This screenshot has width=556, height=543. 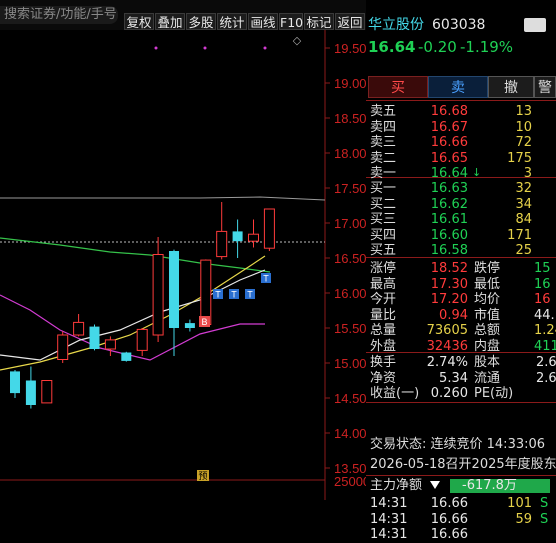 What do you see at coordinates (383, 158) in the screenshot?
I see `ask-label: 卖二` at bounding box center [383, 158].